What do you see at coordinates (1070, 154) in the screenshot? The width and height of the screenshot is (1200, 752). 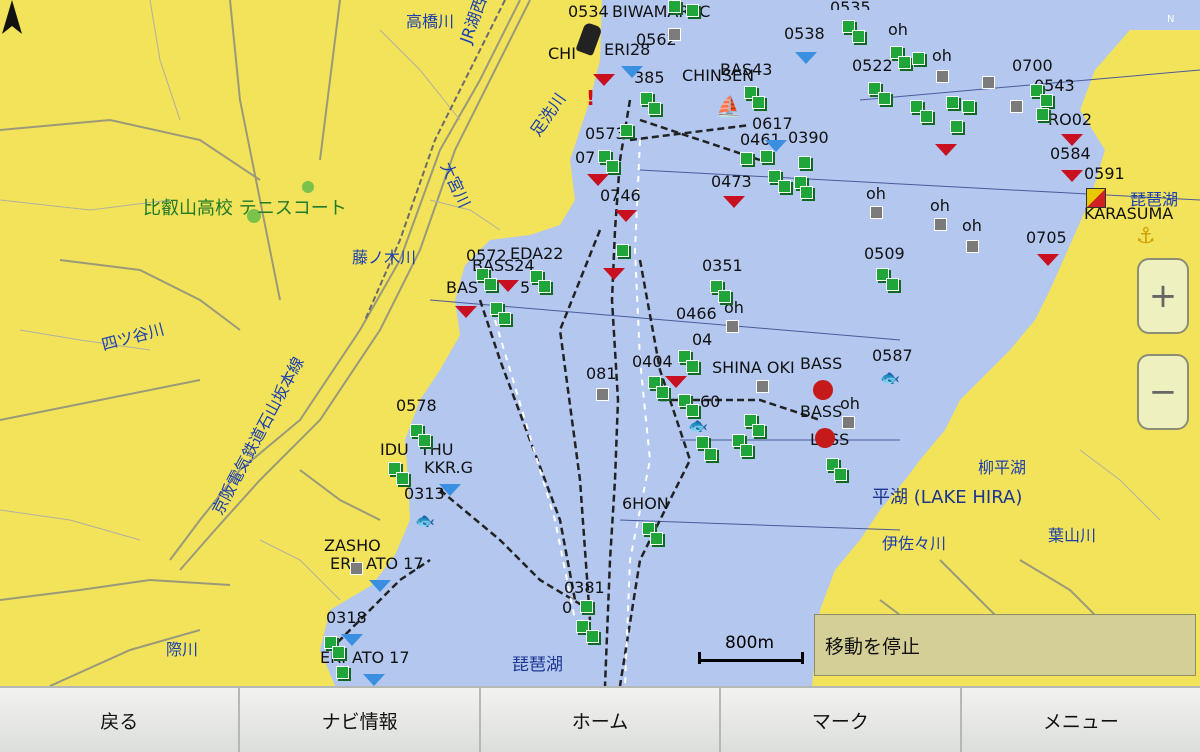 I see `waypoint-label: 0584` at bounding box center [1070, 154].